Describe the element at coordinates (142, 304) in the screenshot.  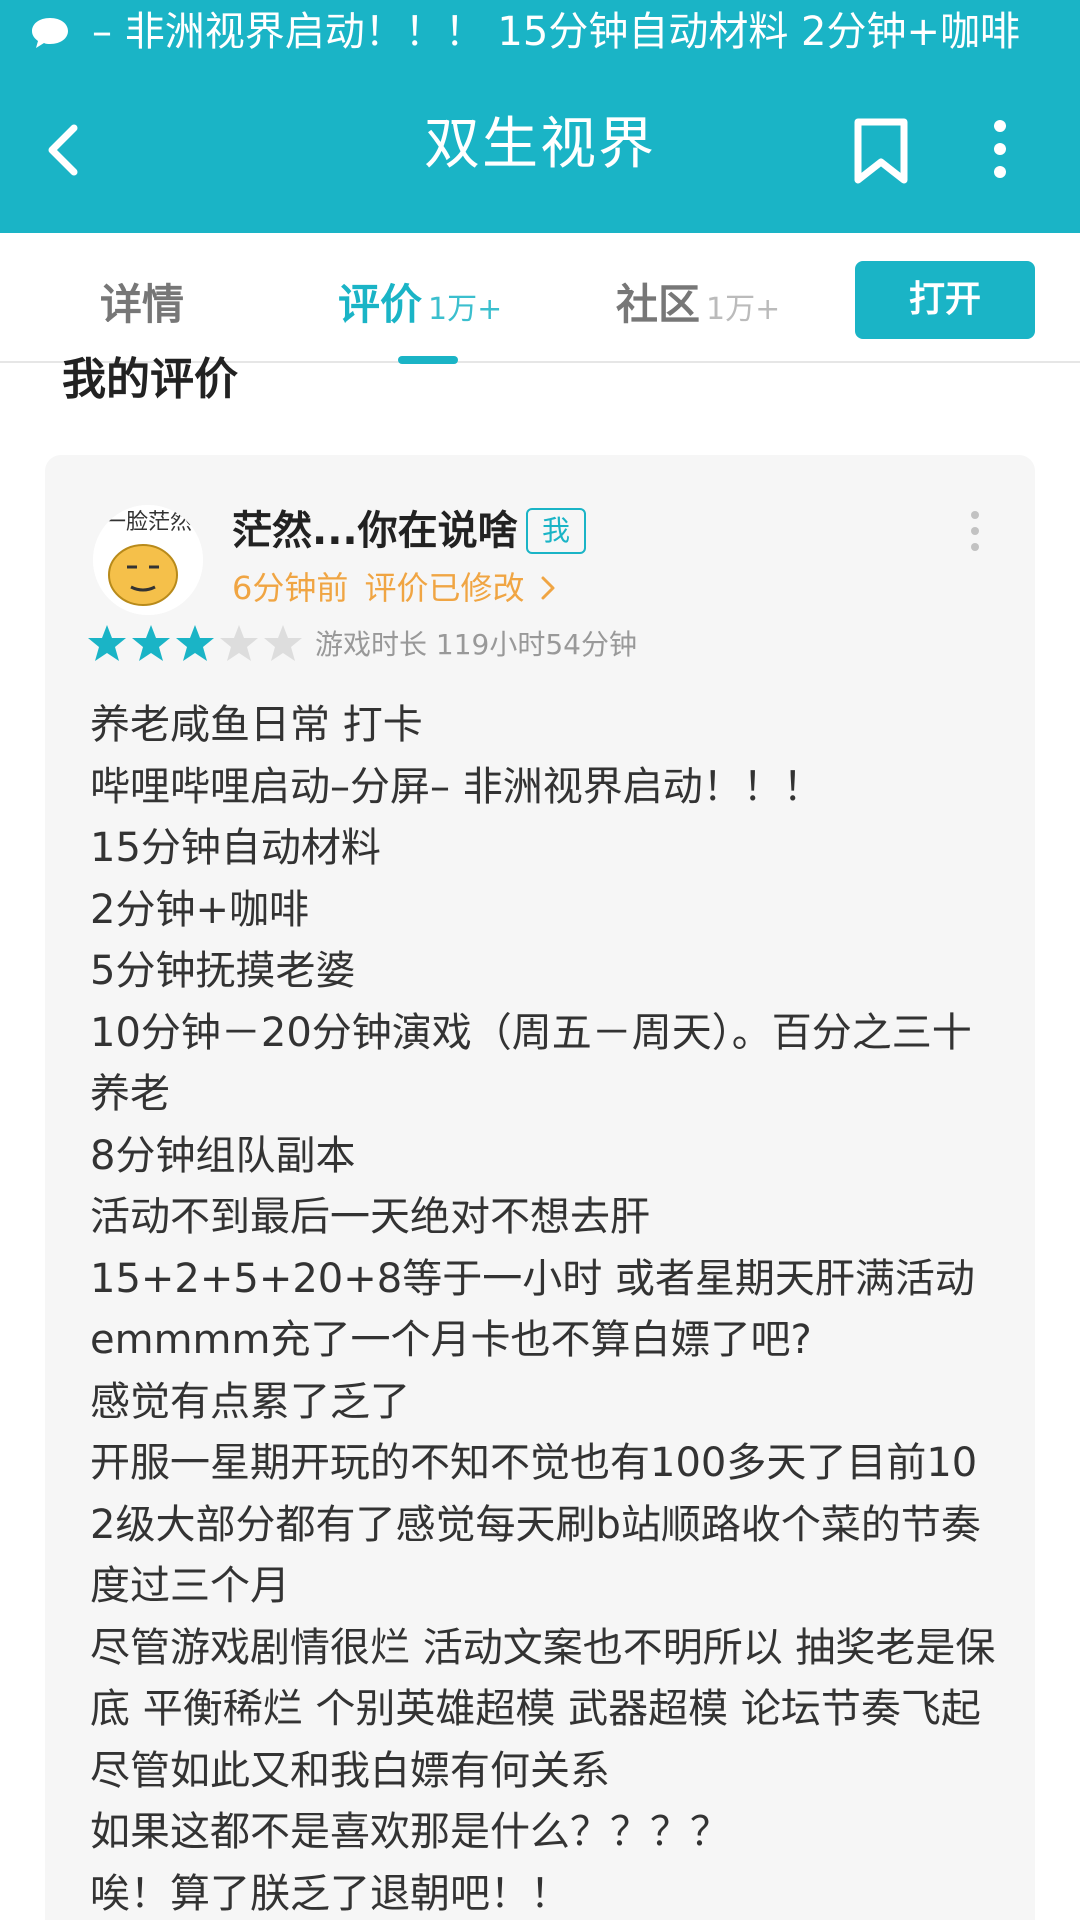
I see `tab-label: 详情` at that location.